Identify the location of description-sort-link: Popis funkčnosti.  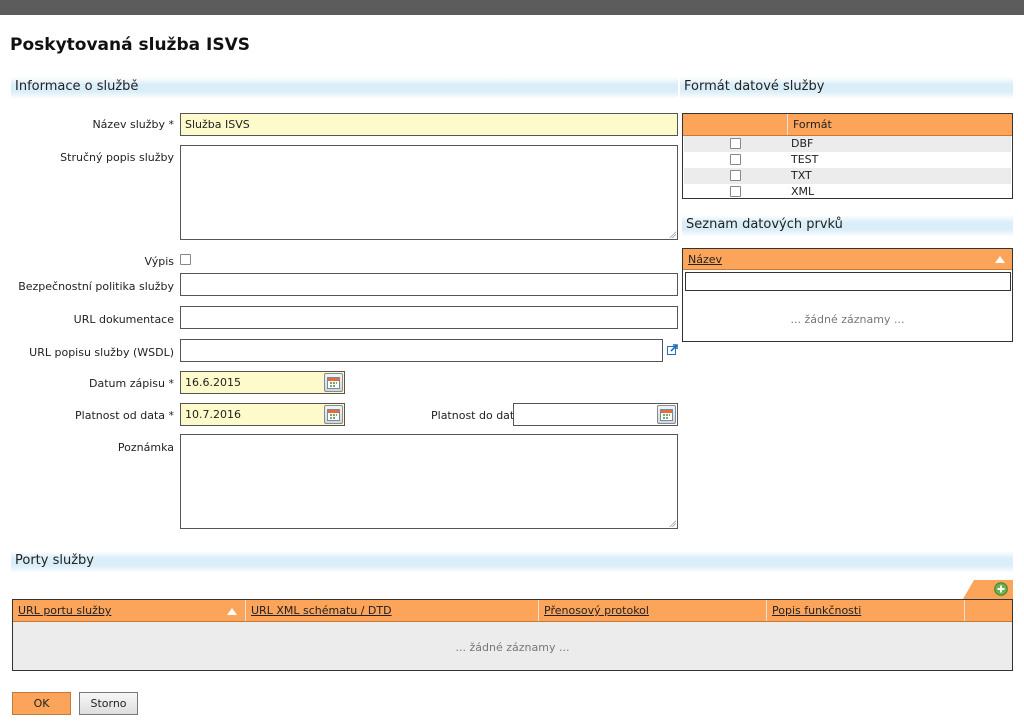
(816, 610).